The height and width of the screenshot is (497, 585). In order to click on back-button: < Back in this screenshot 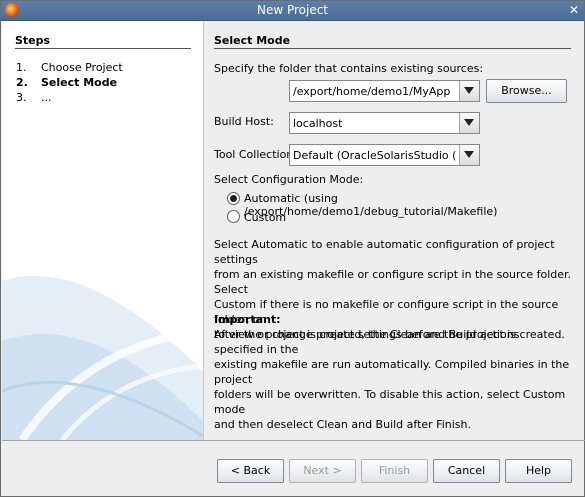, I will do `click(250, 471)`.